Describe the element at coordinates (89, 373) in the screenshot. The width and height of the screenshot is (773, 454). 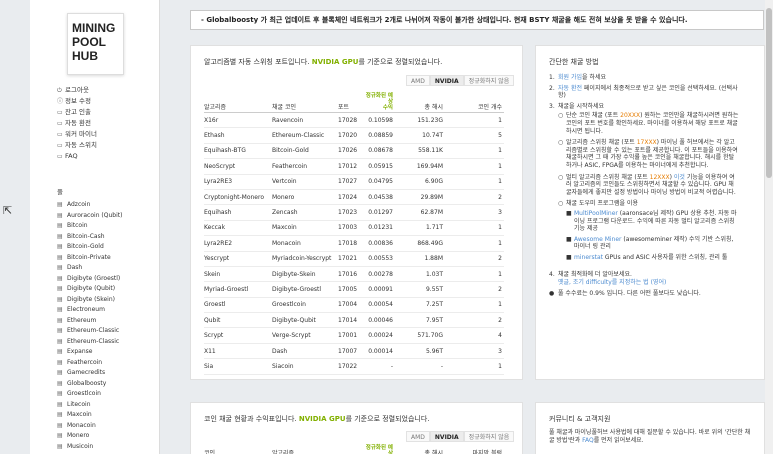
I see `coin-list-item: ▤ Gamecredits` at that location.